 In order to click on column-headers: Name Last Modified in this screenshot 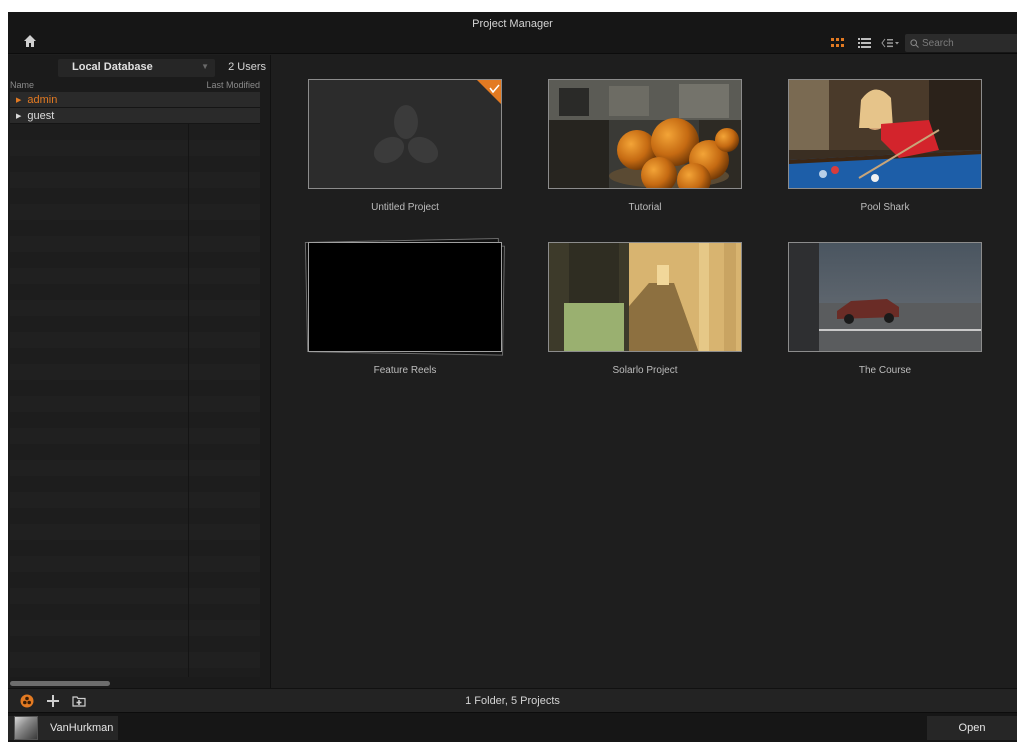, I will do `click(135, 85)`.